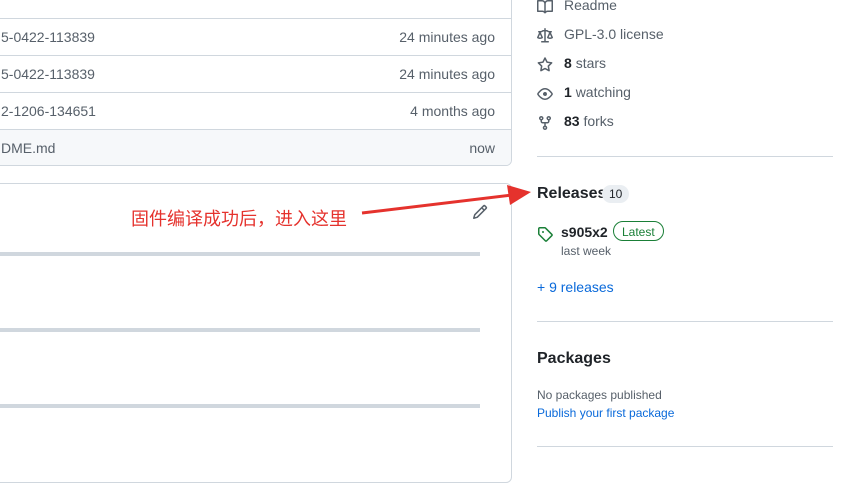 This screenshot has width=861, height=483. What do you see at coordinates (545, 64) in the screenshot?
I see `star-icon` at bounding box center [545, 64].